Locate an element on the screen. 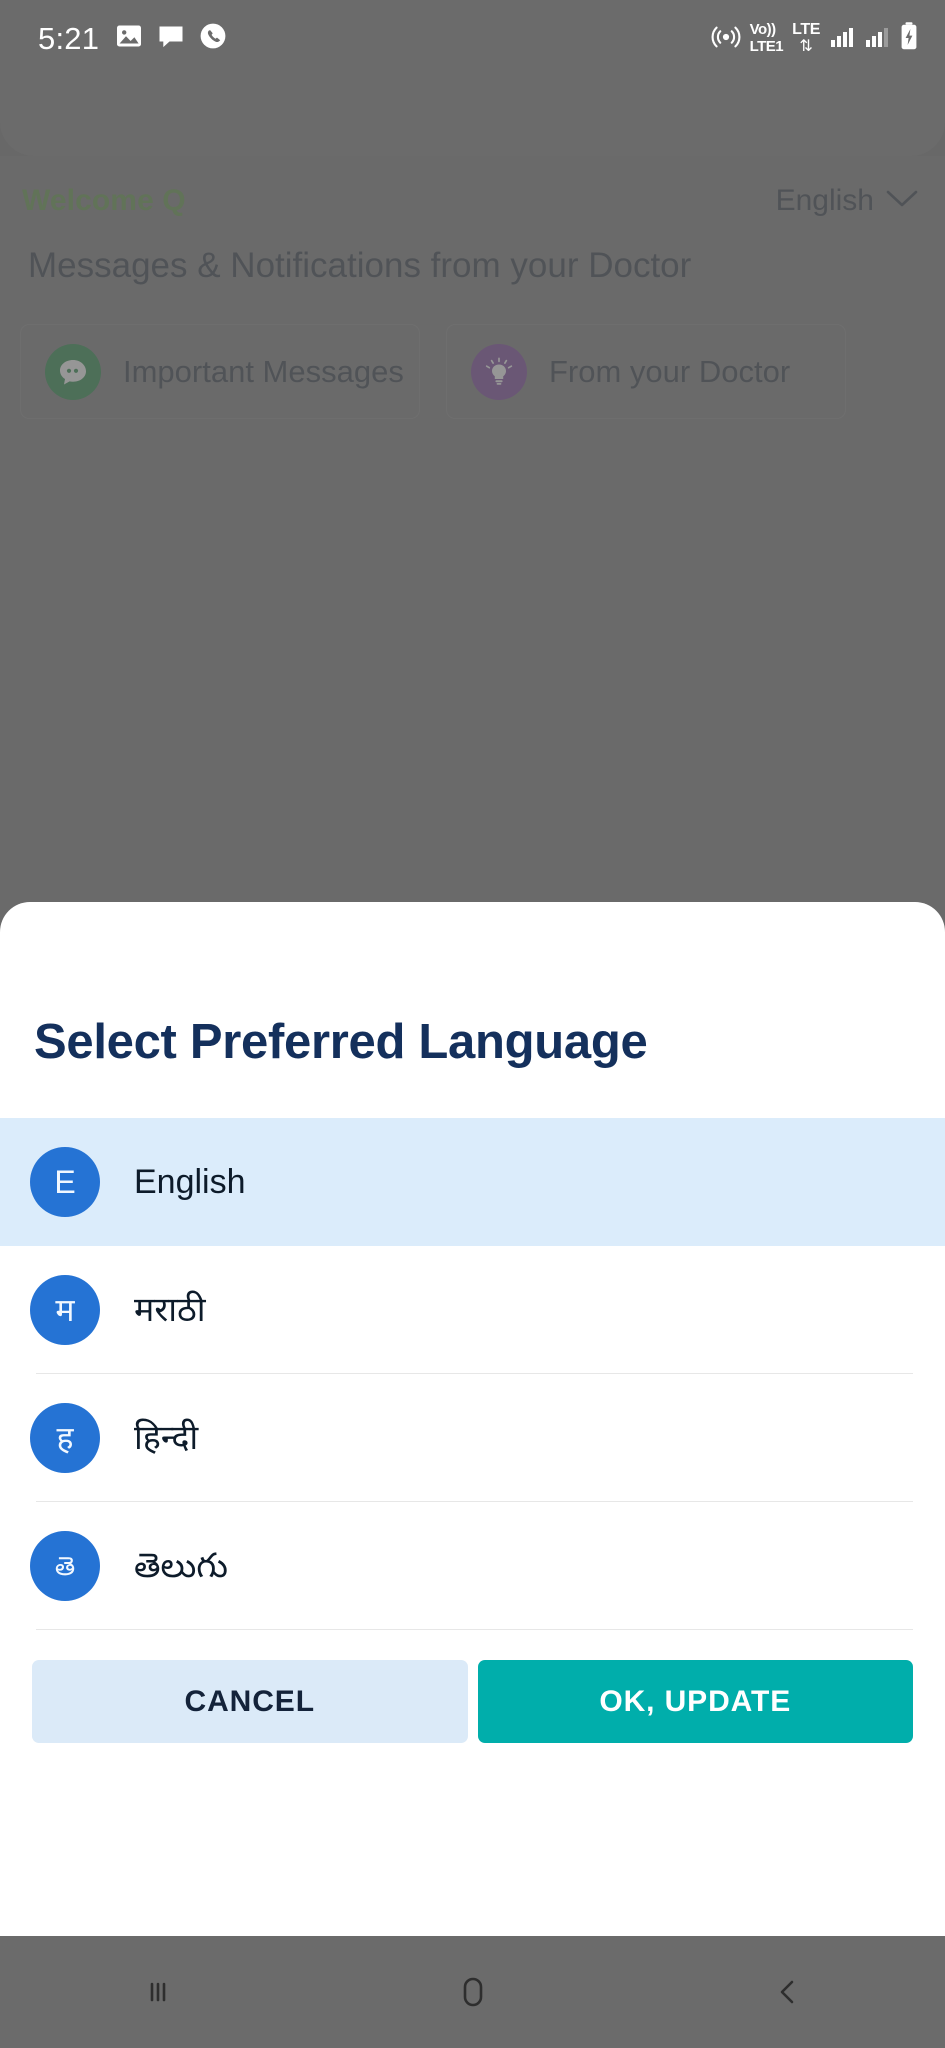 The width and height of the screenshot is (945, 2048). row-divider is located at coordinates (474, 1629).